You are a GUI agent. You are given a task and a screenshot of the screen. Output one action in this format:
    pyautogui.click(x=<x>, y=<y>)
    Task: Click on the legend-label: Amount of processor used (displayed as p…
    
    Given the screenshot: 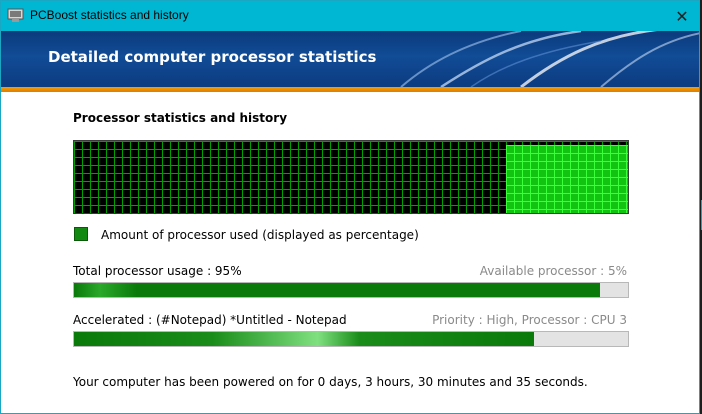 What is the action you would take?
    pyautogui.click(x=260, y=235)
    